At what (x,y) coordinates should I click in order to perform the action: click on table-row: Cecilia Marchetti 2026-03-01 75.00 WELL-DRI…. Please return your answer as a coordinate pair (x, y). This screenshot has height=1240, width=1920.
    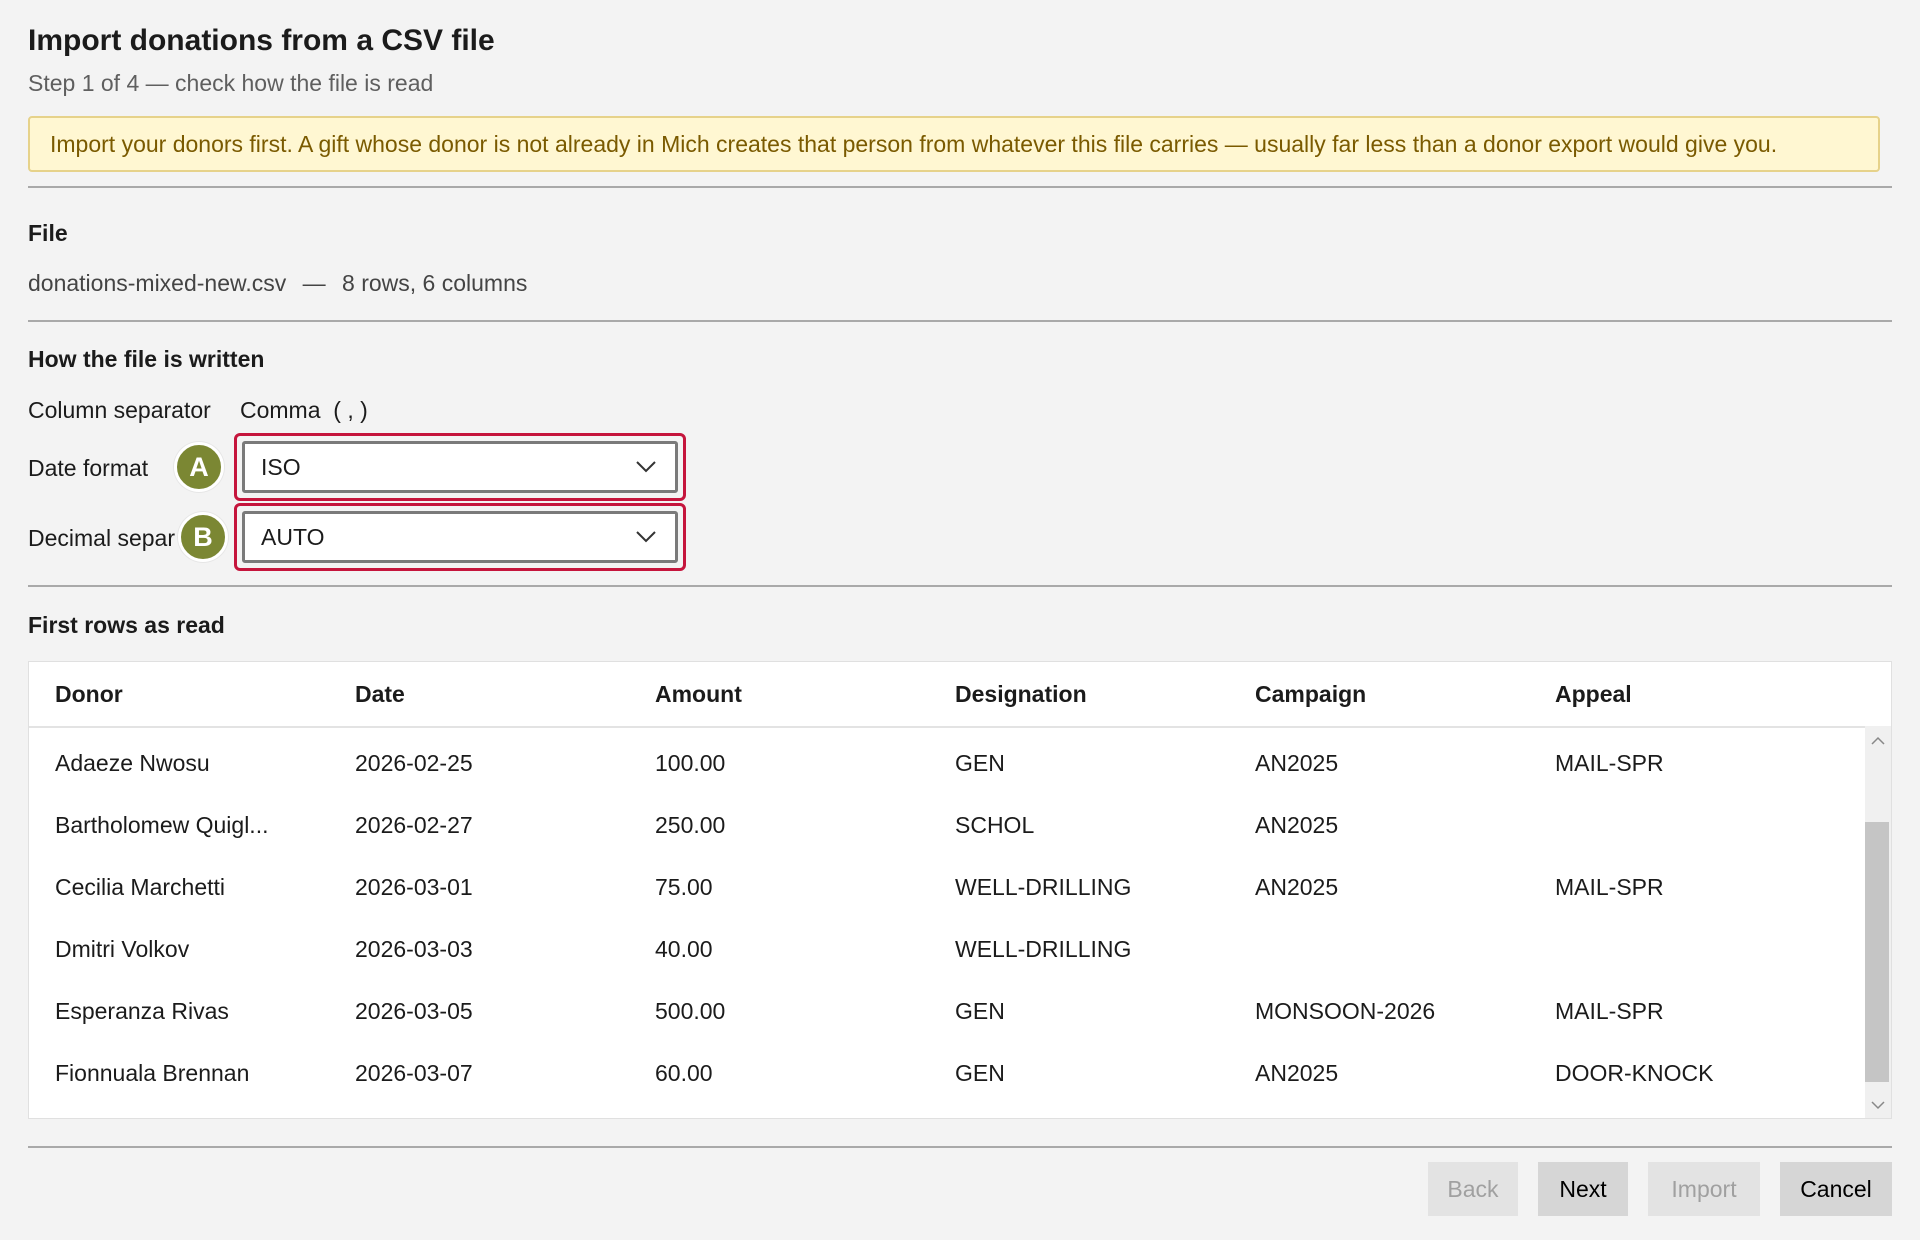
    Looking at the image, I should click on (960, 887).